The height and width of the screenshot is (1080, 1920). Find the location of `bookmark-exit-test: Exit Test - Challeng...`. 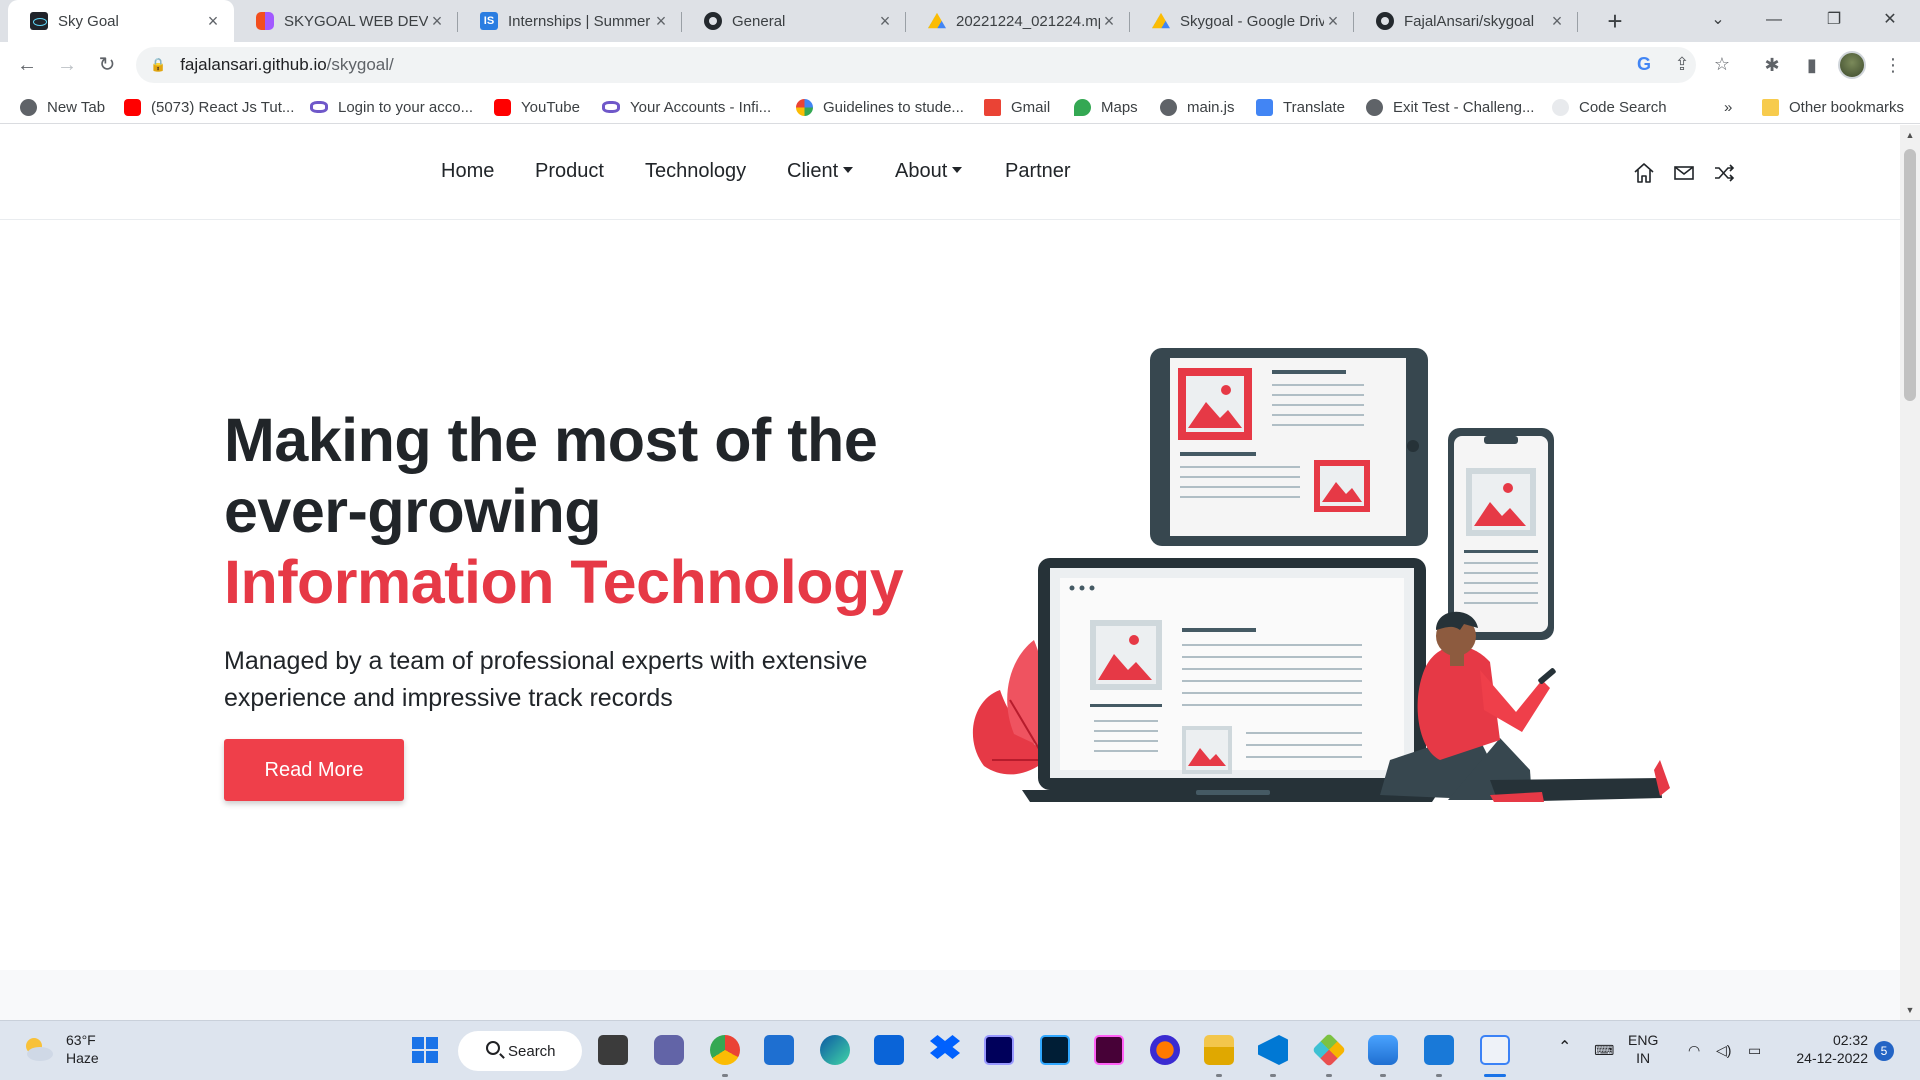

bookmark-exit-test: Exit Test - Challeng... is located at coordinates (1450, 107).